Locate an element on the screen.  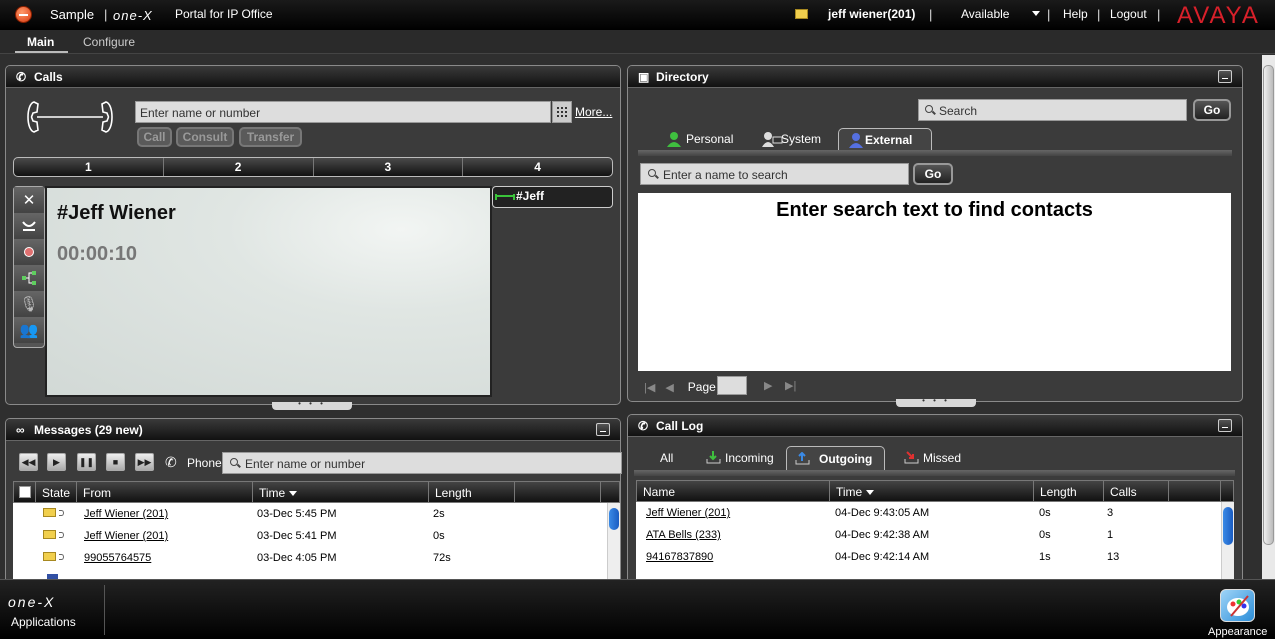
table-row: 99055764575 03-Dec 4:05 PM 72s is located at coordinates (310, 558).